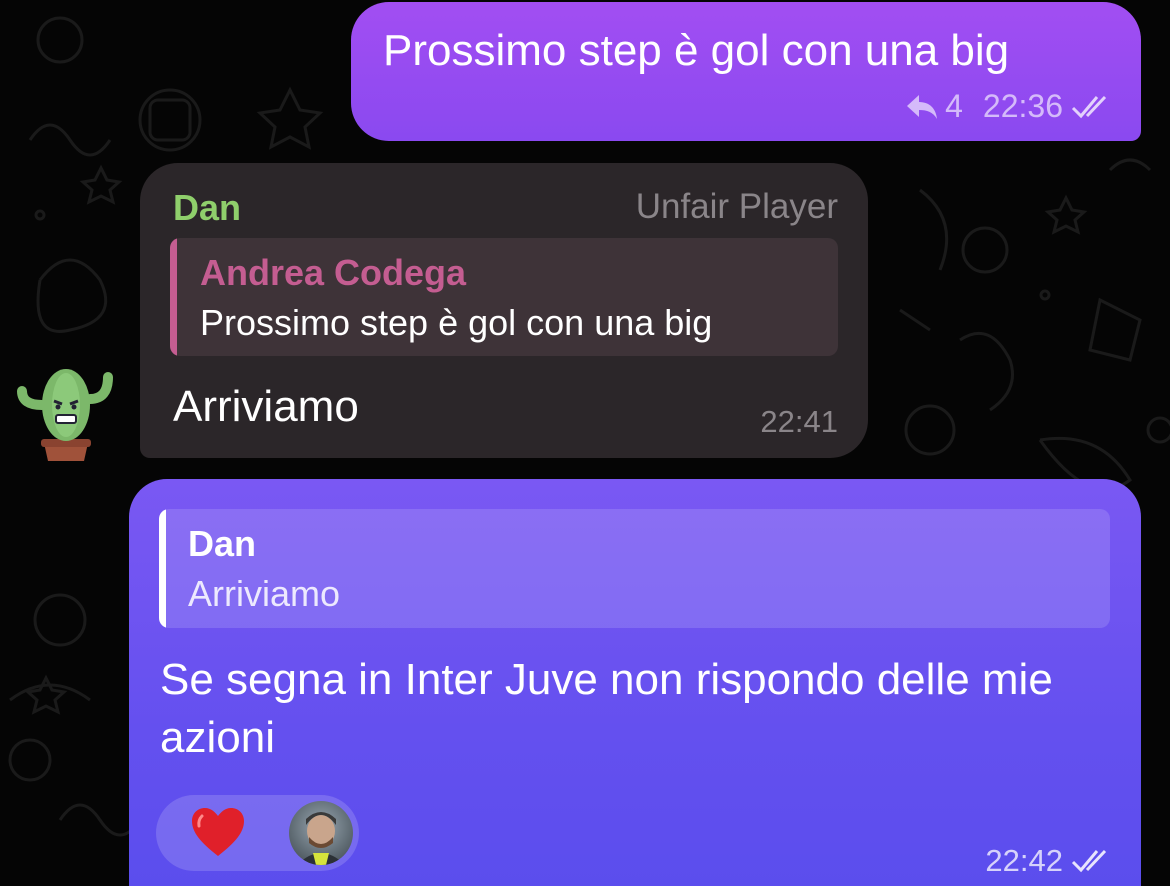 This screenshot has height=886, width=1170. Describe the element at coordinates (218, 832) in the screenshot. I see `red-heart-icon` at that location.